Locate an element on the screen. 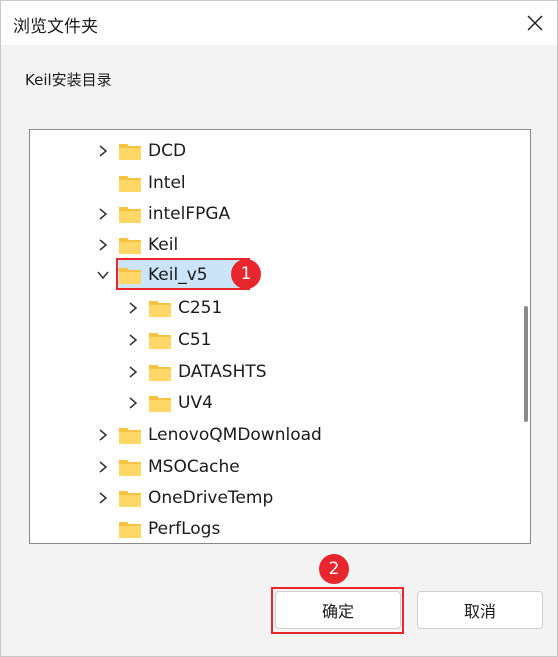 The height and width of the screenshot is (657, 558). tree-item: MSOCache is located at coordinates (168, 467).